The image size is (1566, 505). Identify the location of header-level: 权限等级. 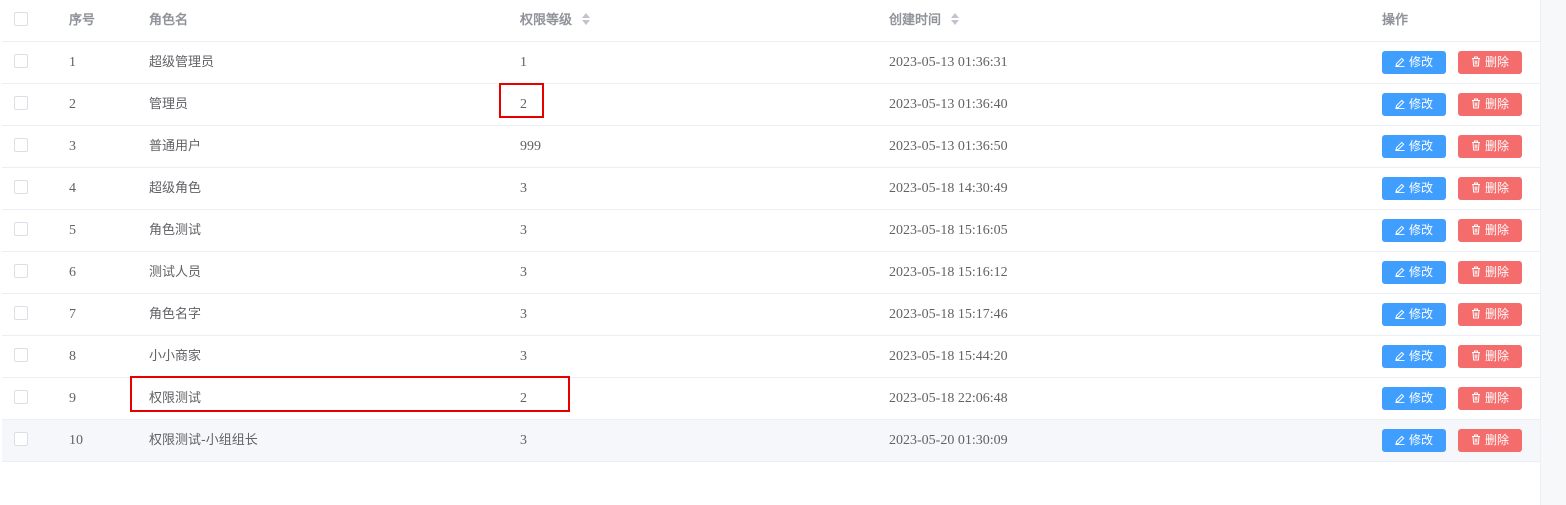
(555, 20).